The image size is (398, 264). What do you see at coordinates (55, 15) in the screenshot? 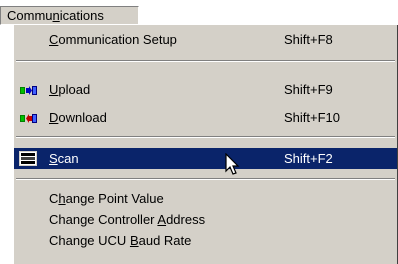
I see `menu-communications-label: Communications` at bounding box center [55, 15].